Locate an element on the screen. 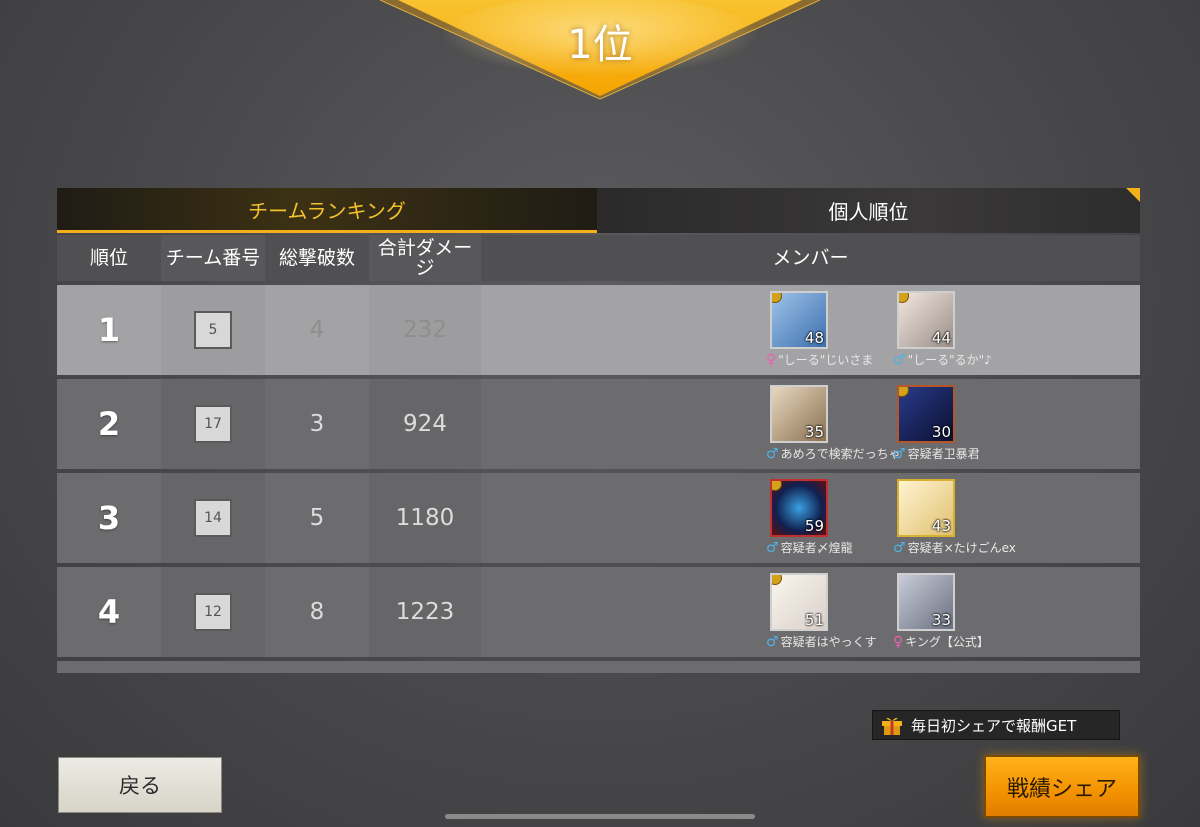  share-reward-tip: 毎日初シェアで報酬GET is located at coordinates (996, 725).